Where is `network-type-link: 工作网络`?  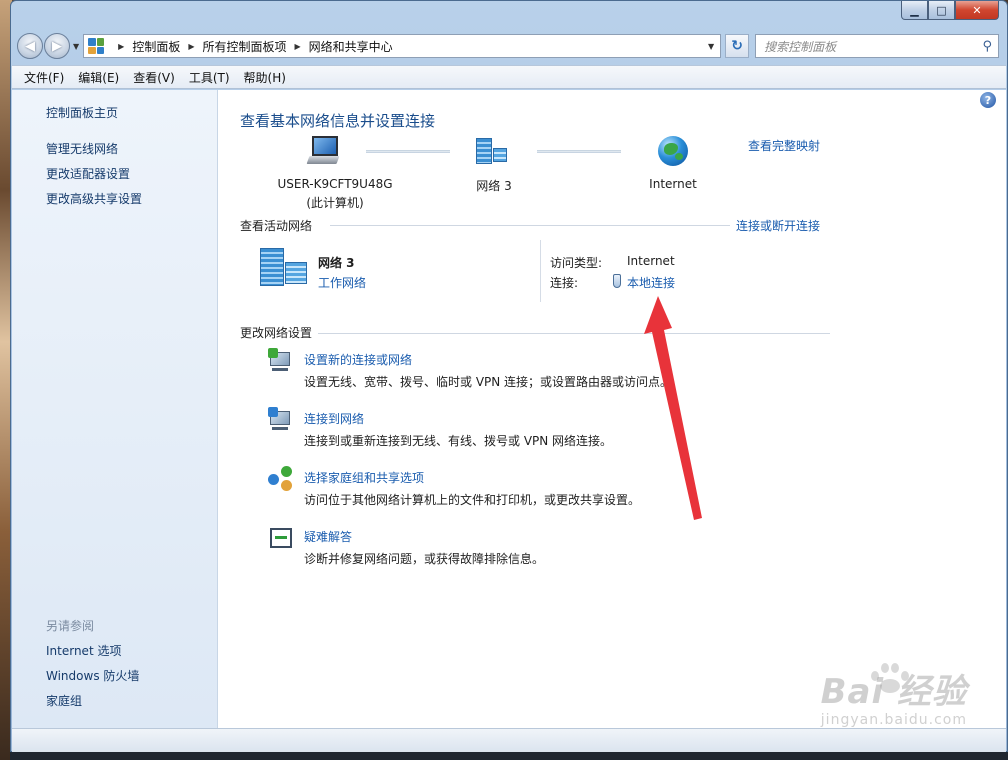 network-type-link: 工作网络 is located at coordinates (342, 282).